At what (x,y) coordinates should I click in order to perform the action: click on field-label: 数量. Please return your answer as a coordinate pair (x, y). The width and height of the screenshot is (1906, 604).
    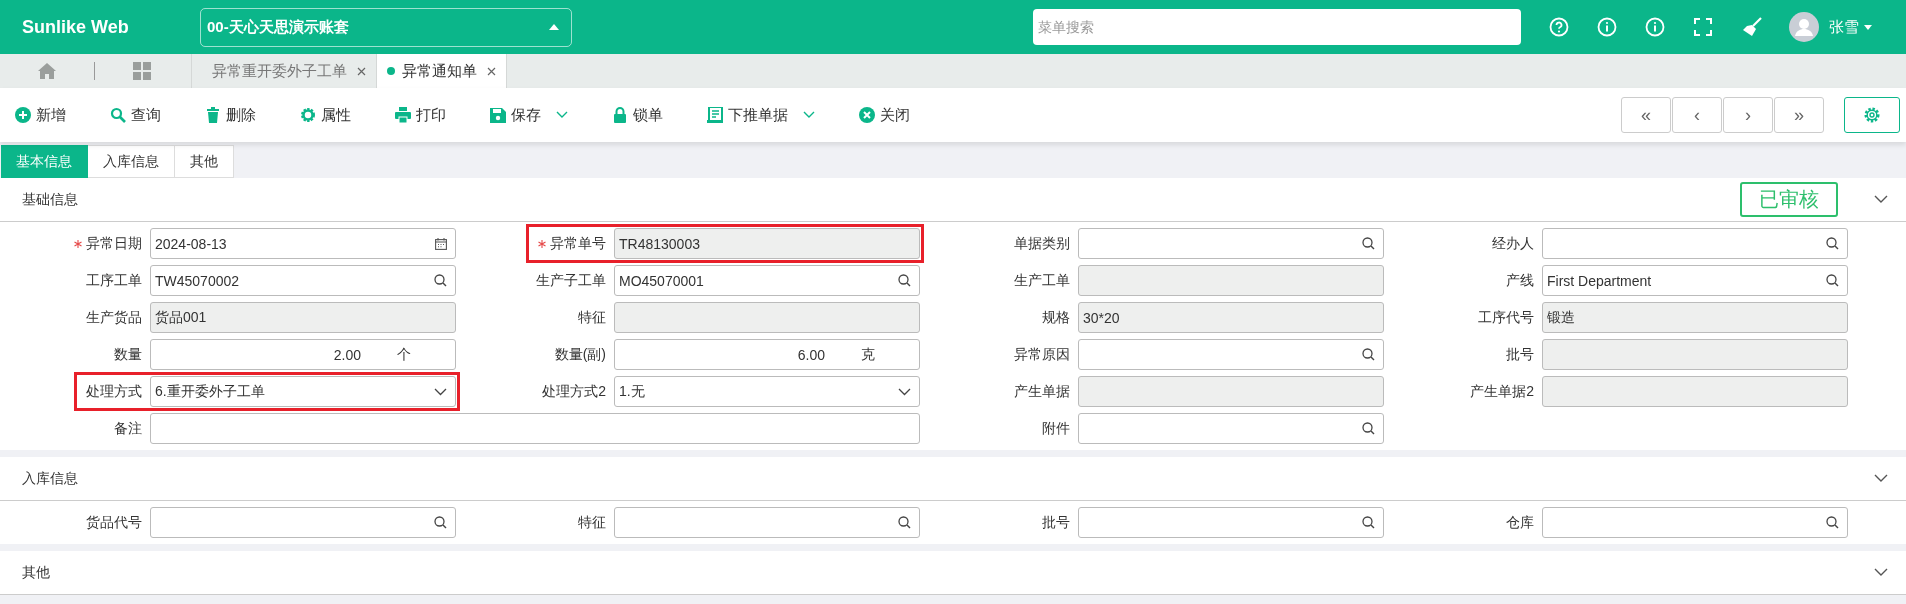
    Looking at the image, I should click on (128, 354).